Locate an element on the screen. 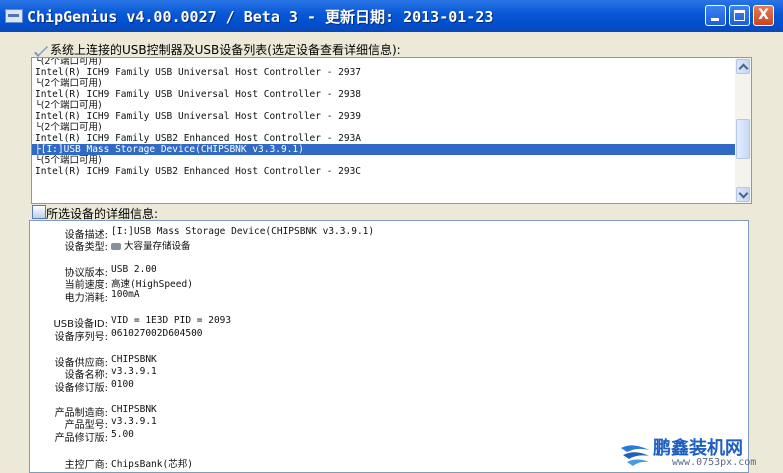 The width and height of the screenshot is (783, 473). detail-row: 设备名称: v3.3.9.1 is located at coordinates (310, 373).